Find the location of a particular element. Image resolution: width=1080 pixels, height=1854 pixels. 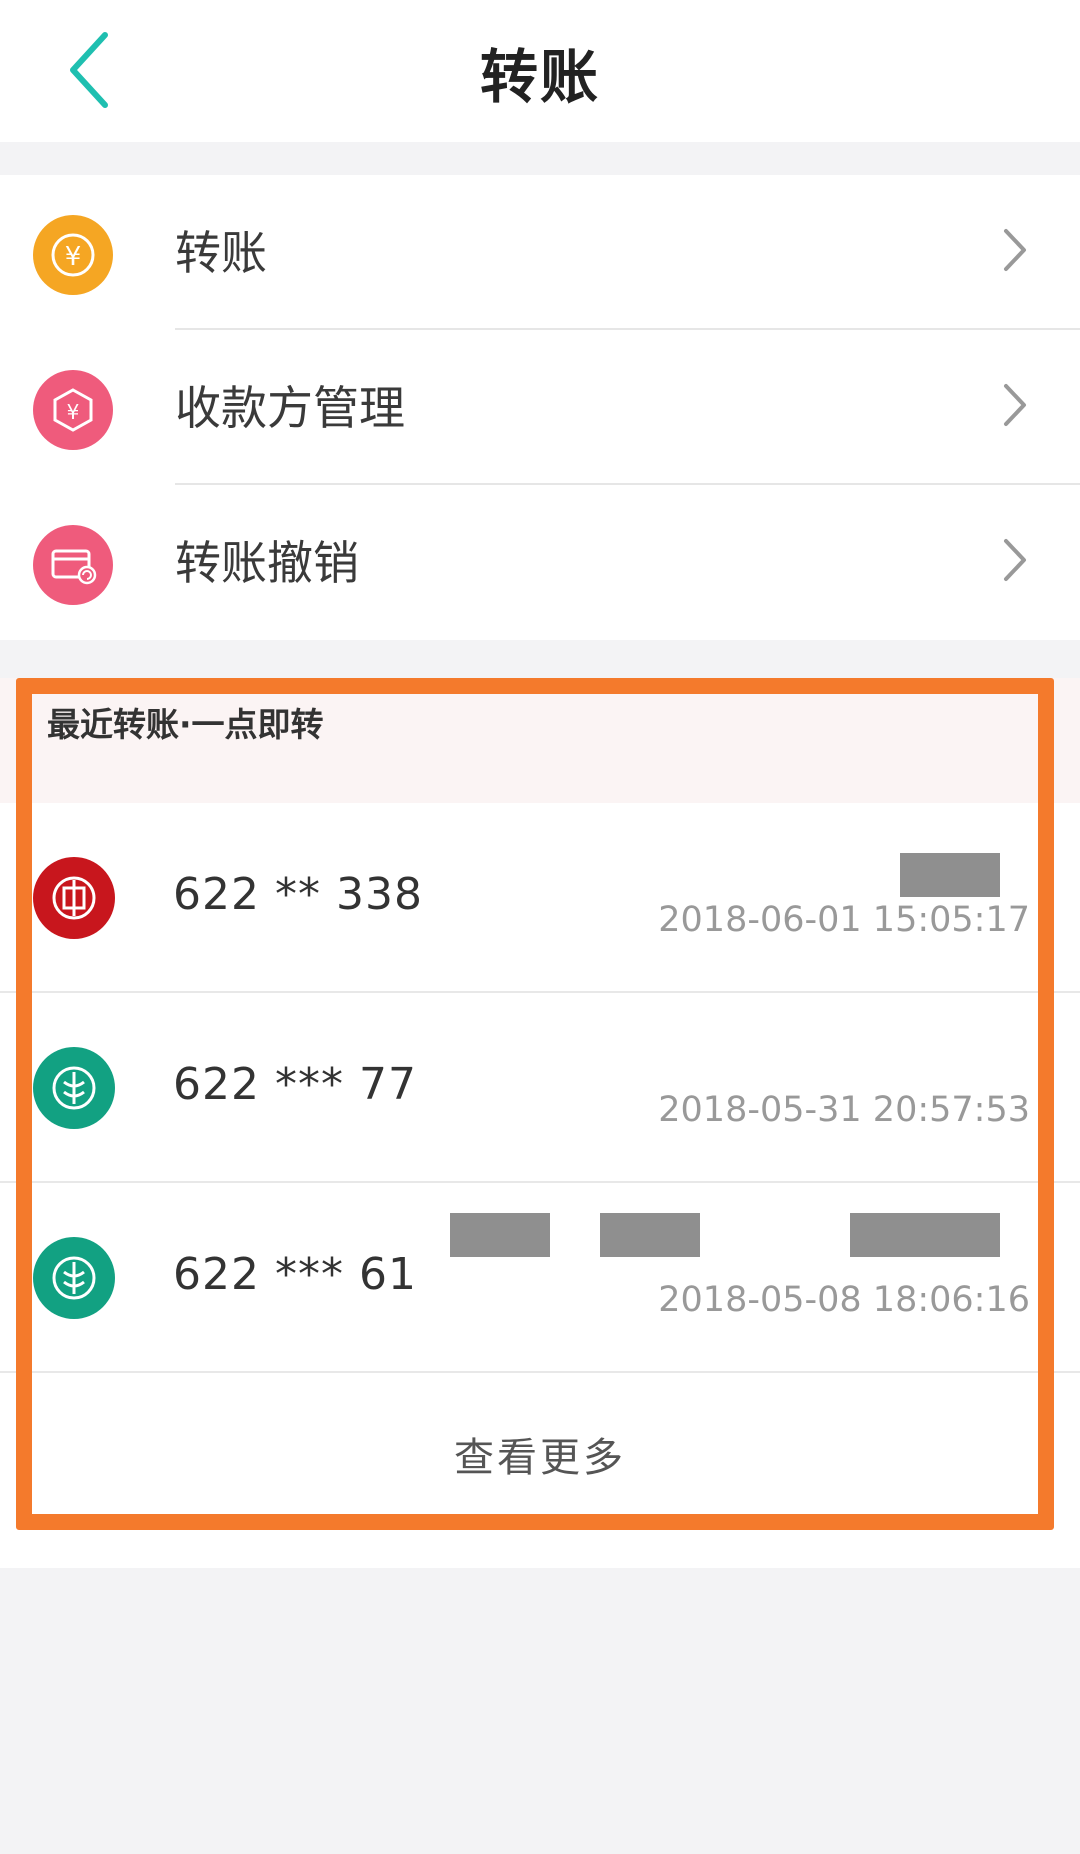

transfer-time: 2018-05-08 18:06:16 is located at coordinates (844, 1300).